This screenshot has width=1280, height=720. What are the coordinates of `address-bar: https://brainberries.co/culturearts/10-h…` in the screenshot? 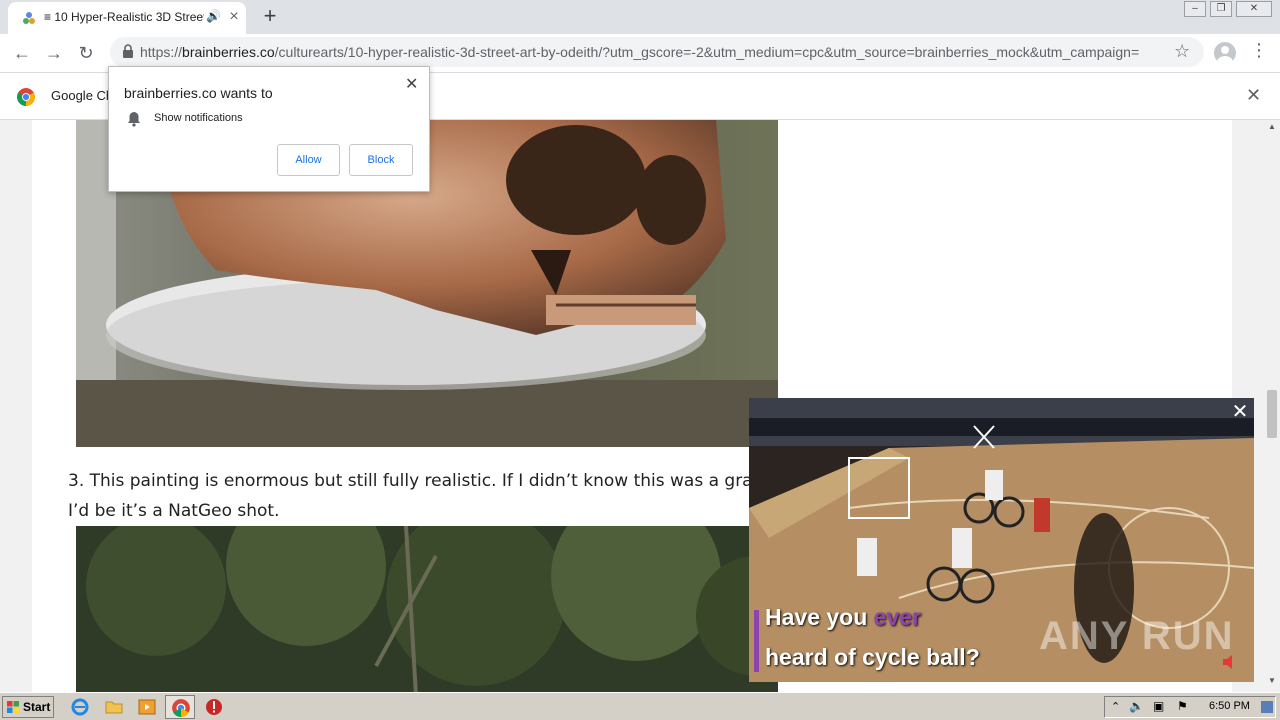 It's located at (657, 52).